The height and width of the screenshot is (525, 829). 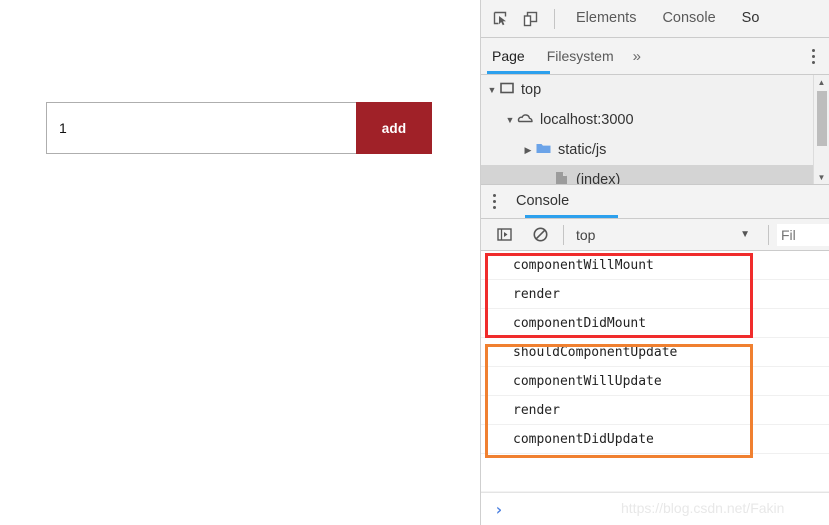 I want to click on tab-console: Console, so click(x=688, y=18).